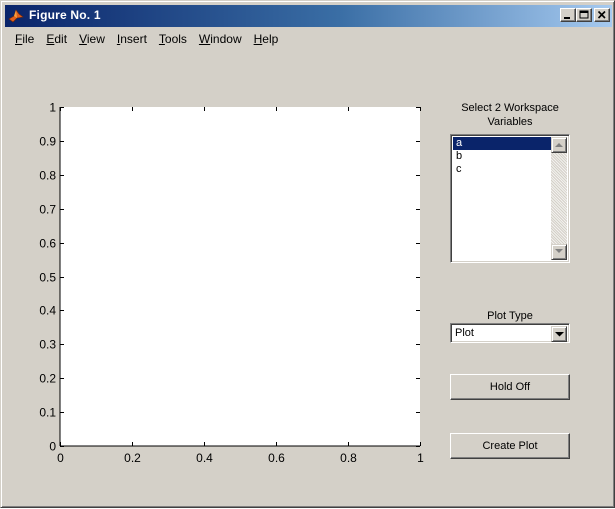 This screenshot has height=509, width=615. I want to click on workspace-variables-listbox: abc, so click(510, 198).